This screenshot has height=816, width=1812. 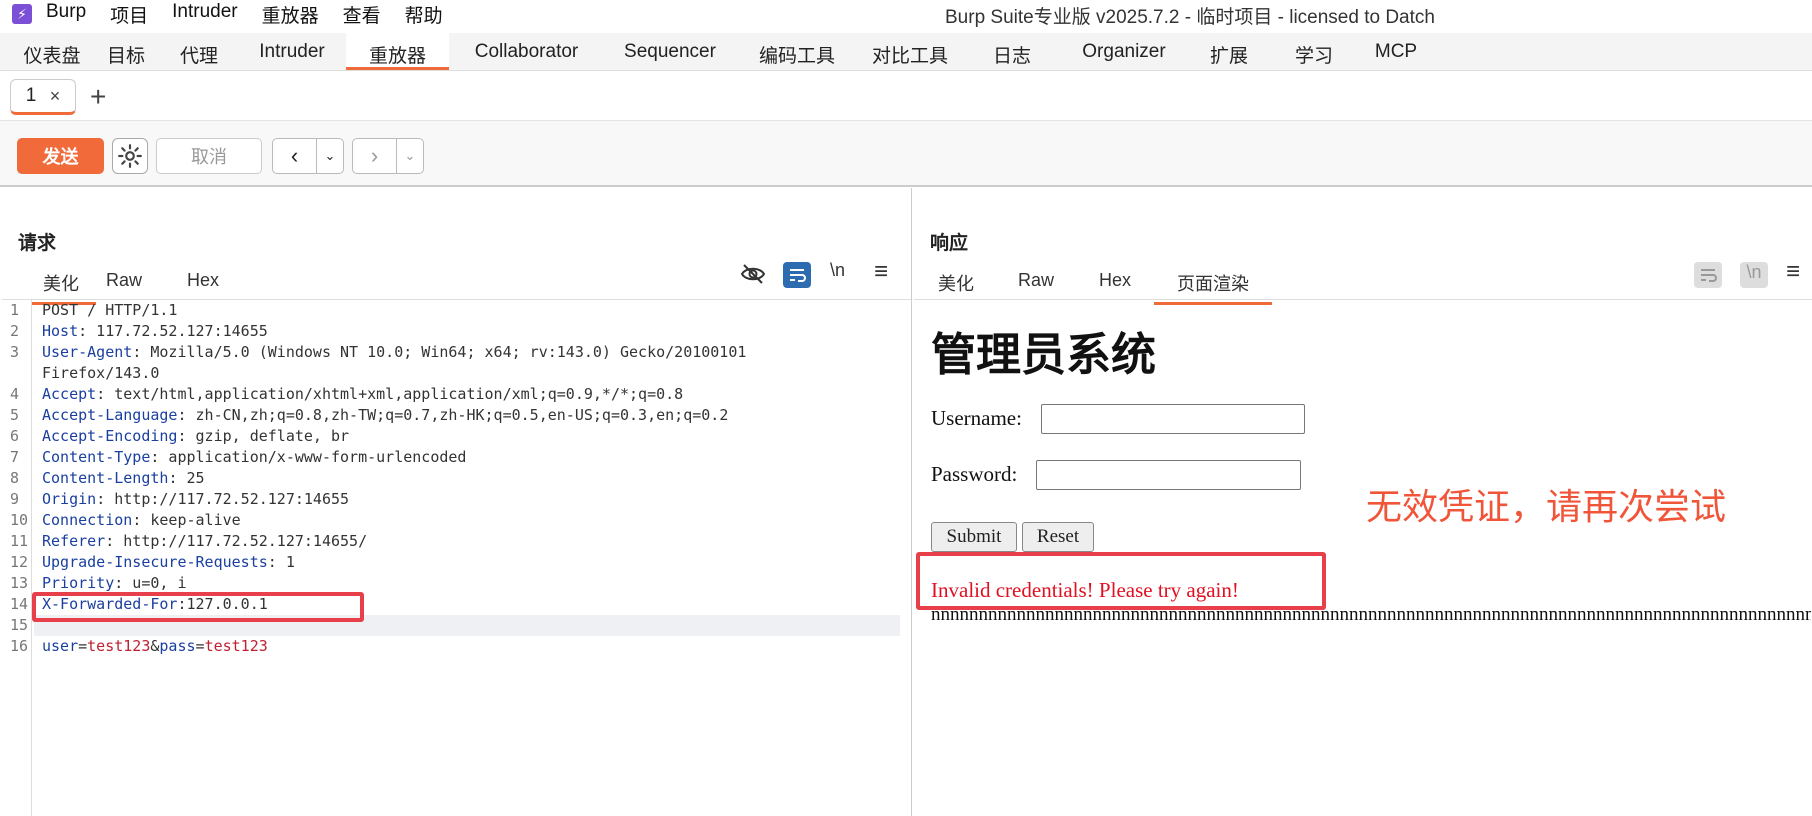 I want to click on response-tab-hex: Hex, so click(x=1115, y=283).